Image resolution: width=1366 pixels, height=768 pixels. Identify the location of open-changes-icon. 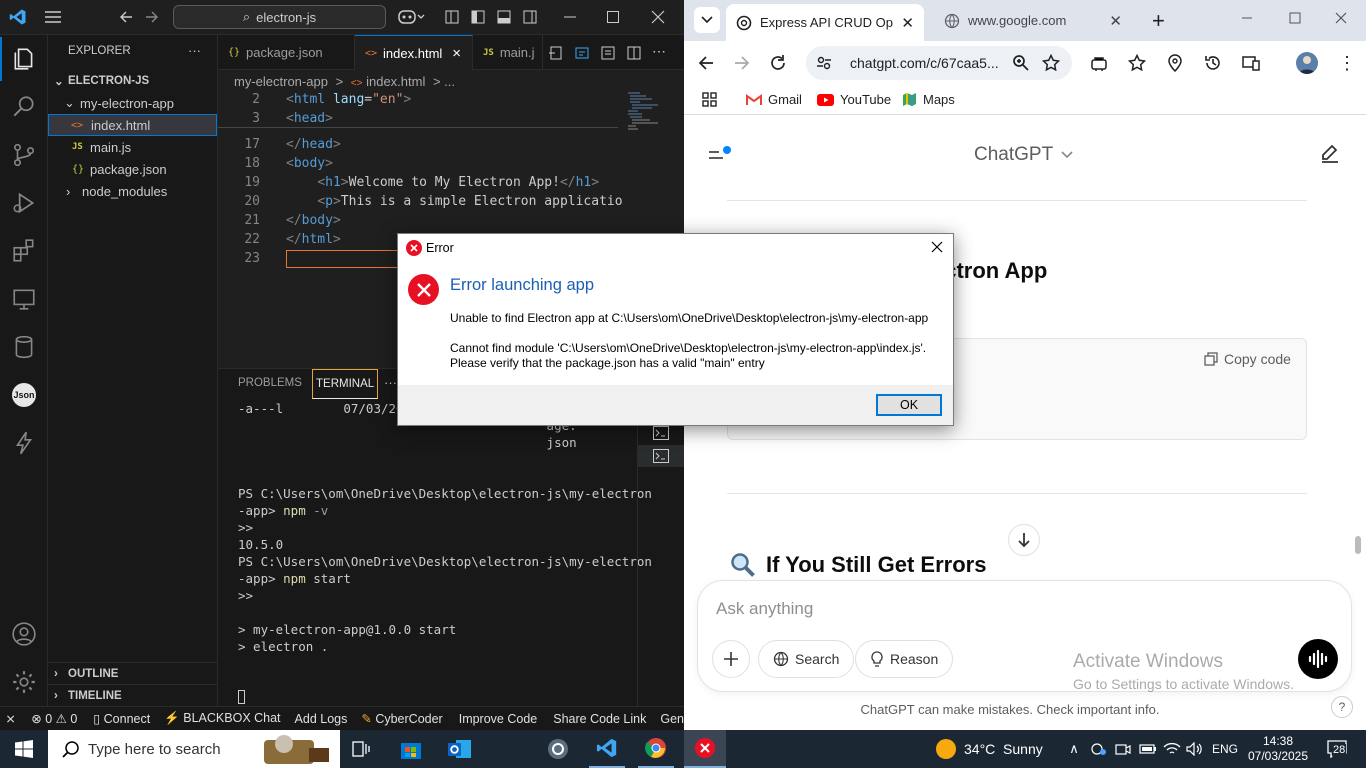
(556, 53).